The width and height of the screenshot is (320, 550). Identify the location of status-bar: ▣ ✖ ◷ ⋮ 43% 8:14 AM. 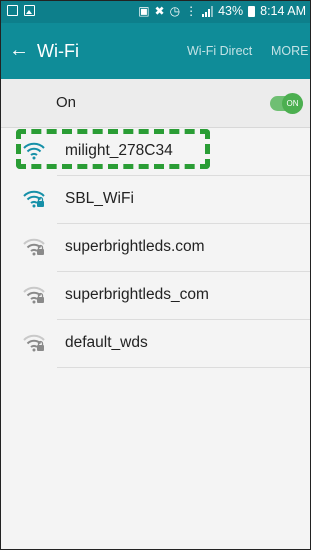
(155, 12).